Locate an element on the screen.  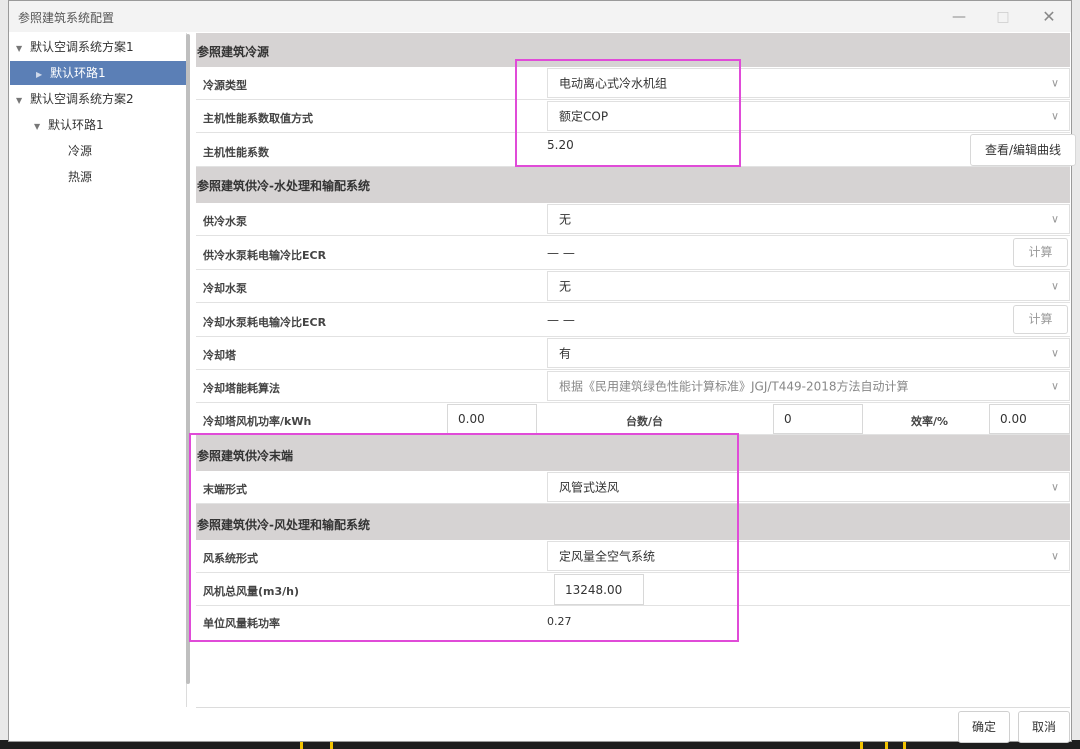
section-title: 参照建筑供冷-水处理和输配系统 is located at coordinates (283, 186).